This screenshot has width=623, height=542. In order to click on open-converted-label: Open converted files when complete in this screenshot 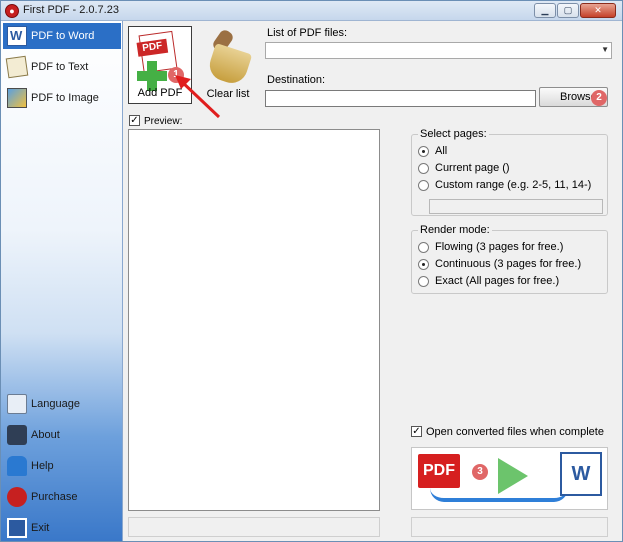, I will do `click(515, 432)`.